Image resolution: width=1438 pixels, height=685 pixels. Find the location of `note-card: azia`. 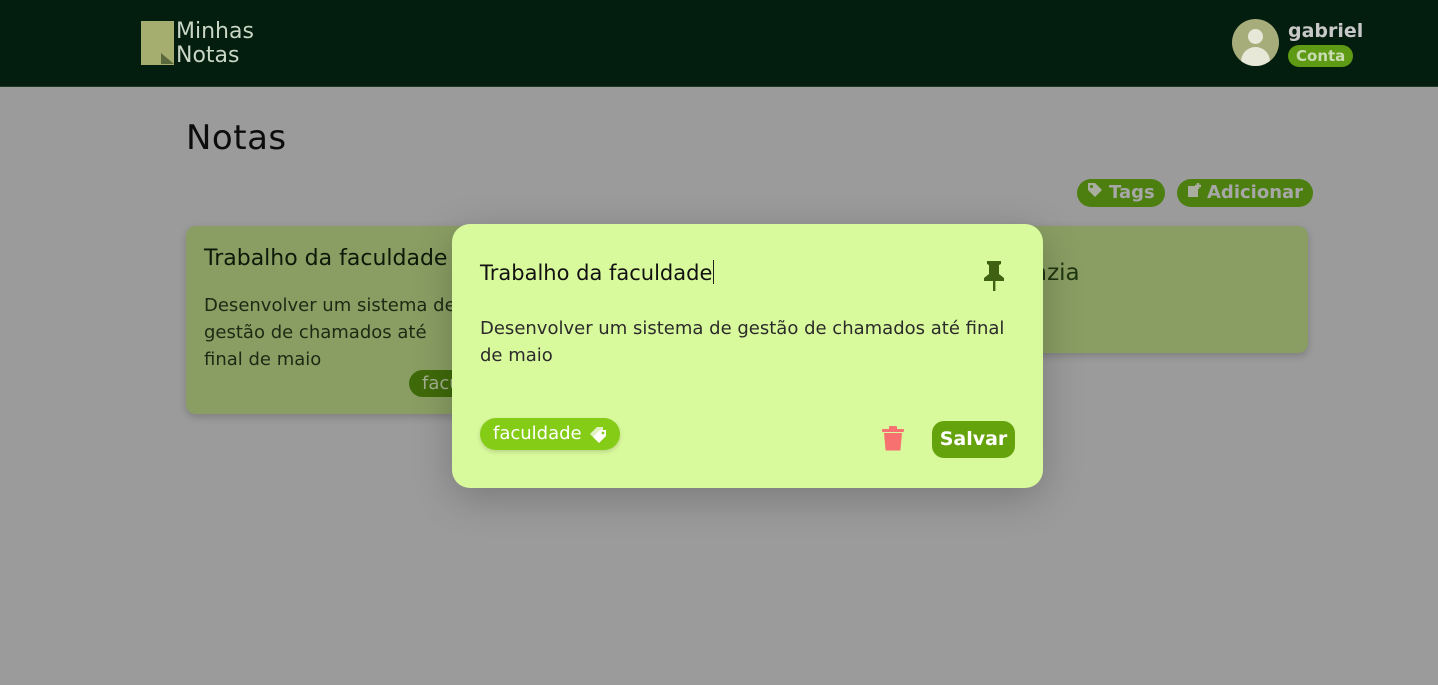

note-card: azia is located at coordinates (1154, 289).